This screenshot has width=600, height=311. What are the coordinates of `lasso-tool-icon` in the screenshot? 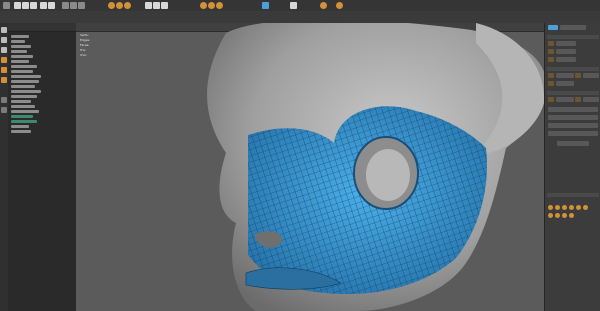 It's located at (4, 40).